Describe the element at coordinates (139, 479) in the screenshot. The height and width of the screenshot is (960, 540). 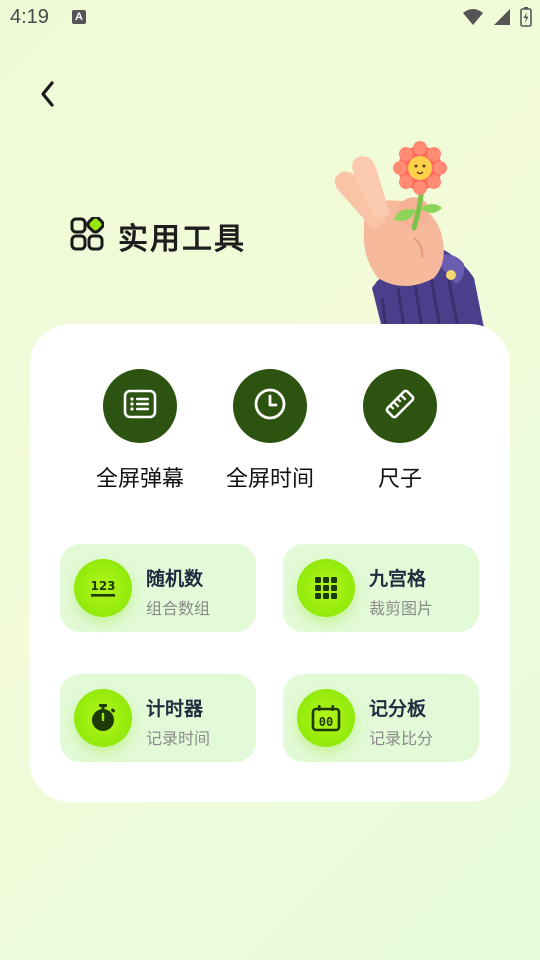
I see `quick-action-label: 全屏弹幕` at that location.